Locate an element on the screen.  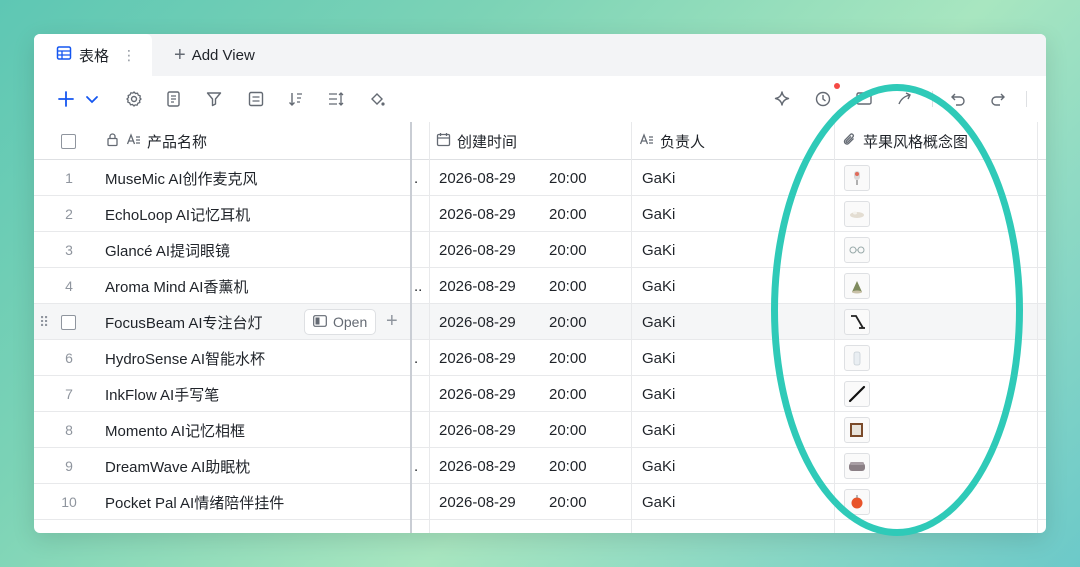
tab-more-icon: ⋮ is located at coordinates (129, 55).